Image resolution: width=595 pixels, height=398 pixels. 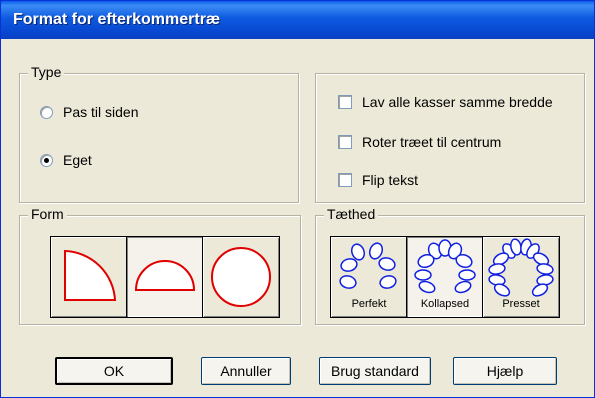 I want to click on checkbox-rotate-tree: Roter træet til centrum, so click(x=419, y=142).